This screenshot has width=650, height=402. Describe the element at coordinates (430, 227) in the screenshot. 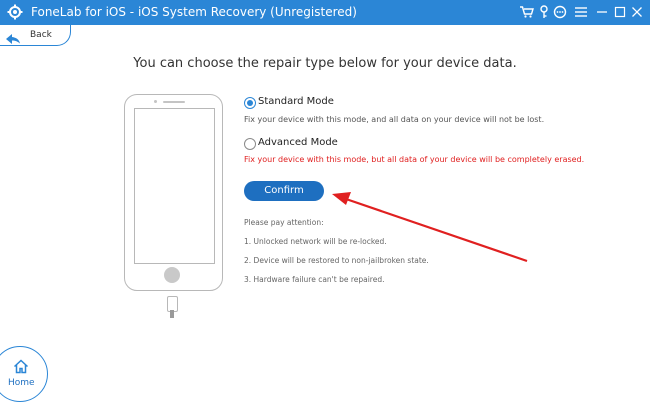

I see `red-annotation-arrow` at that location.